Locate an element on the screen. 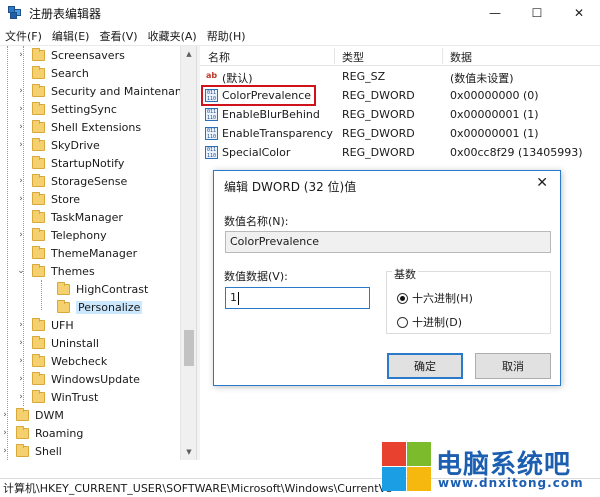 The image size is (600, 497). cell-name: (默认) is located at coordinates (237, 78).